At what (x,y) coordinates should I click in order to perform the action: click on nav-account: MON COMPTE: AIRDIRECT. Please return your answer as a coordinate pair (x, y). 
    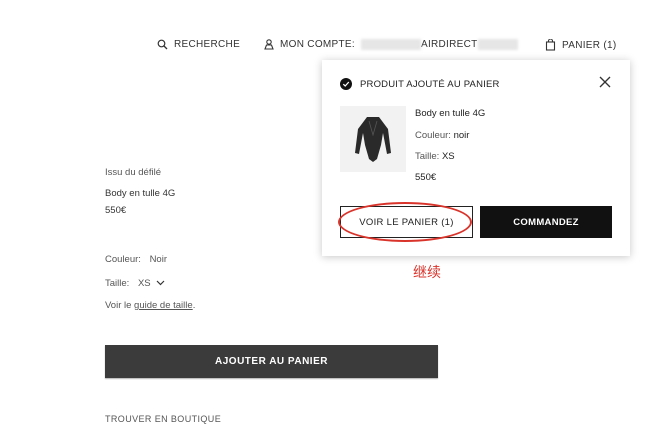
    Looking at the image, I should click on (391, 44).